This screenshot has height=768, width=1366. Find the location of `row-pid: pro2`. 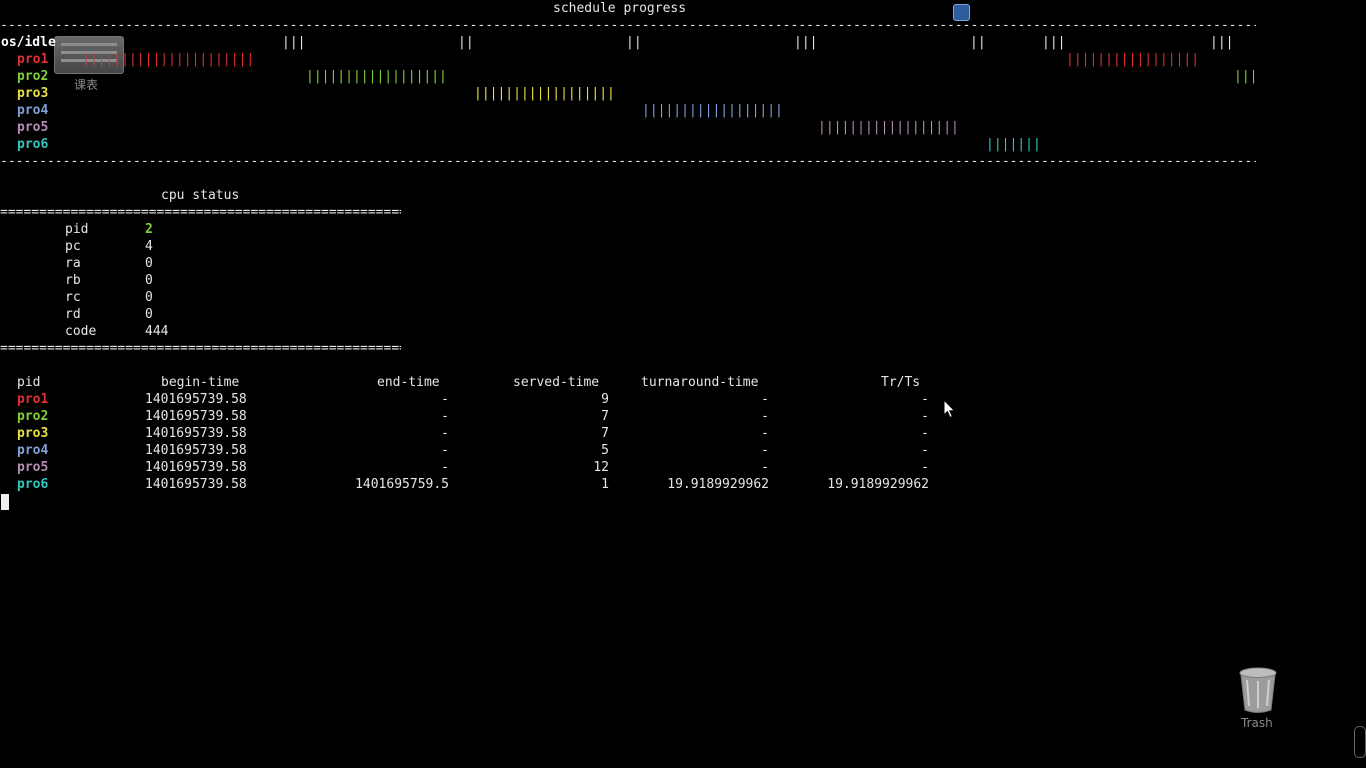

row-pid: pro2 is located at coordinates (33, 416).